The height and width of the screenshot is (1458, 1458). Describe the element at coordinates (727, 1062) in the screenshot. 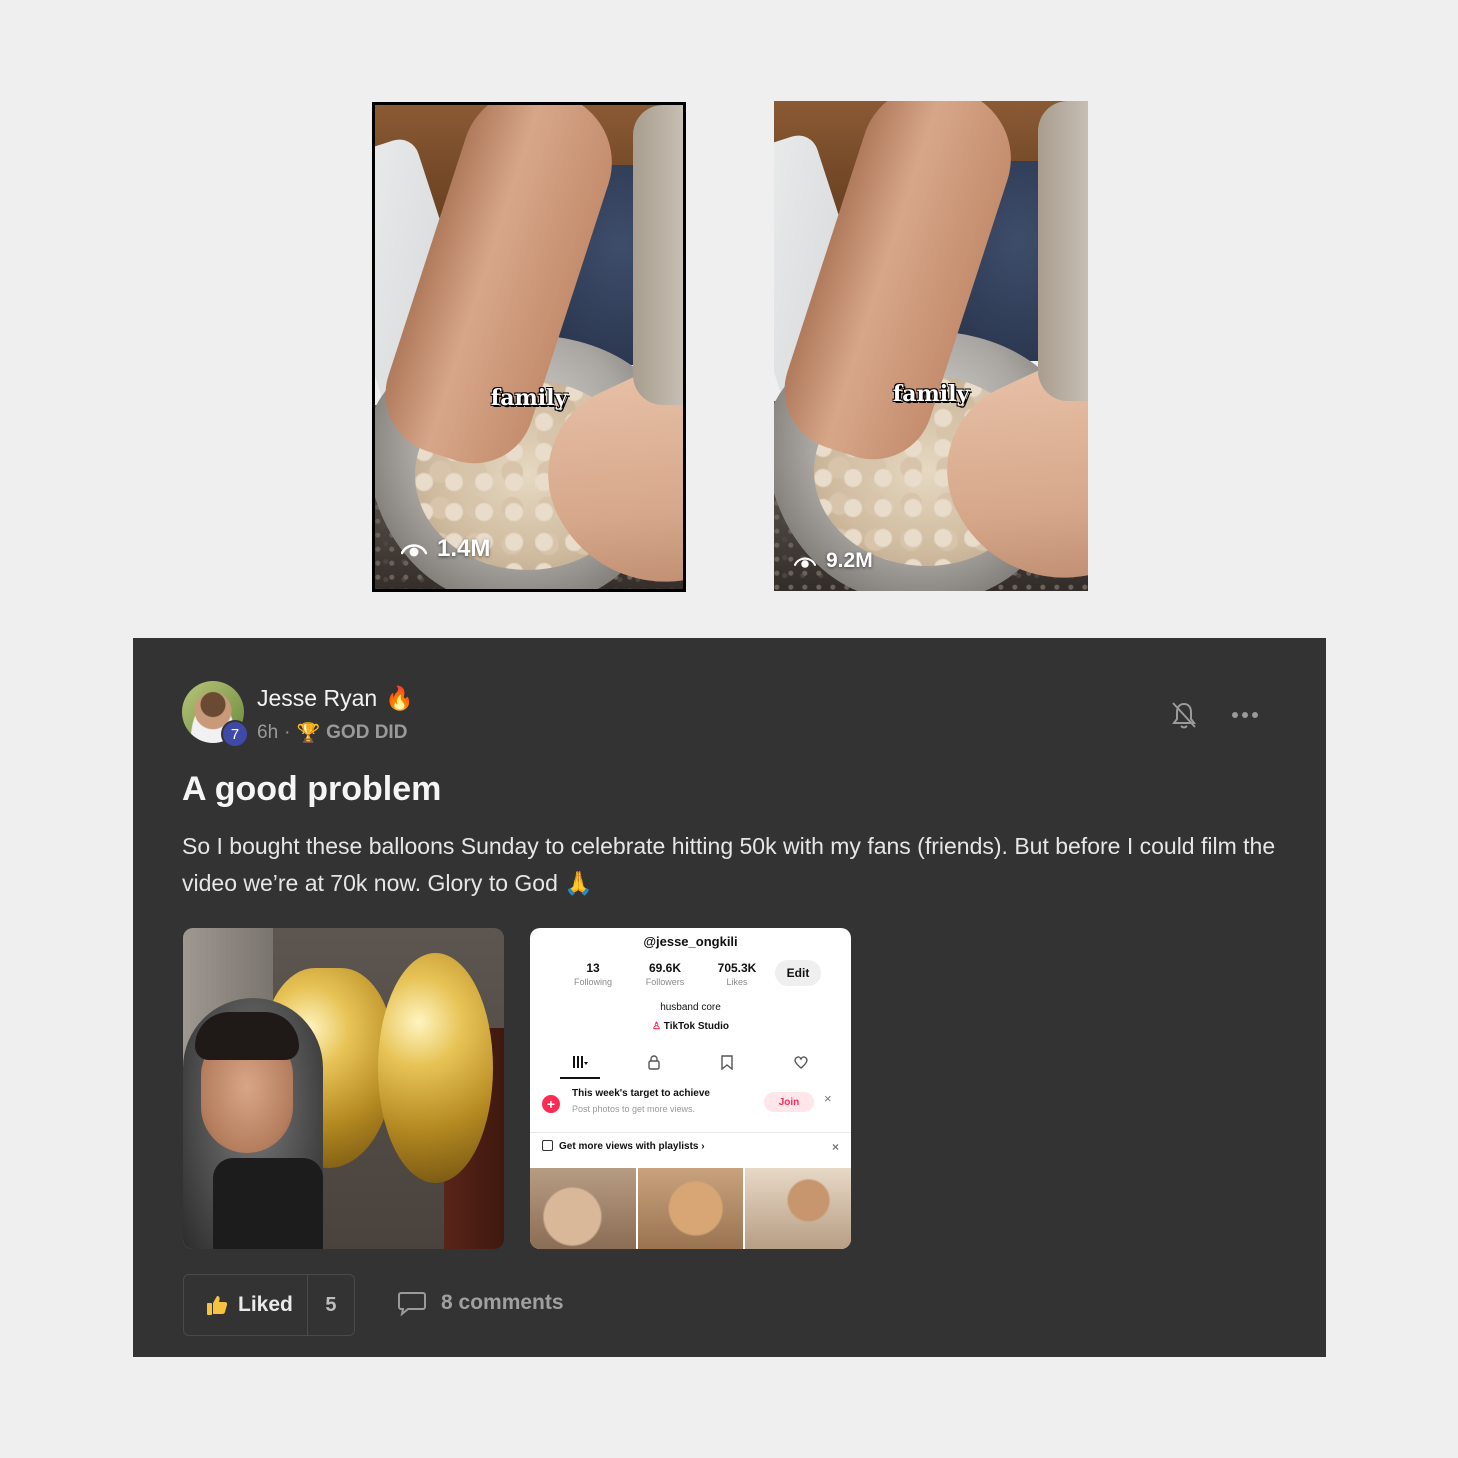

I see `bookmark-tab-icon` at that location.